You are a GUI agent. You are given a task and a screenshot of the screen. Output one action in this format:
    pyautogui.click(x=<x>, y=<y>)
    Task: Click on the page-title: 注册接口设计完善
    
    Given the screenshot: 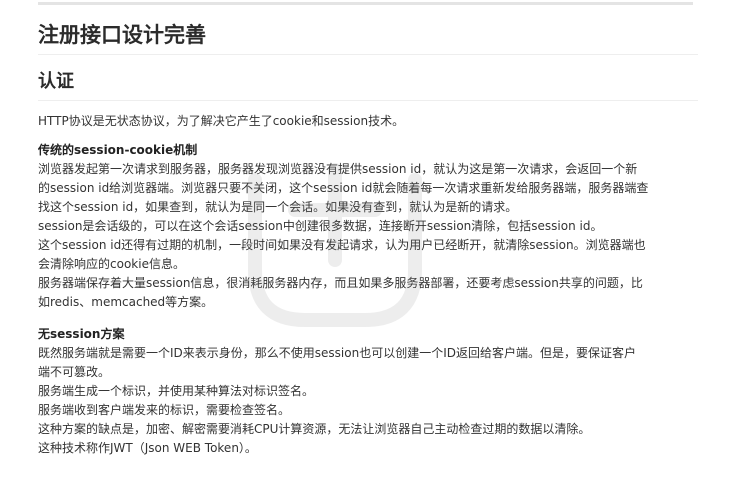 What is the action you would take?
    pyautogui.click(x=368, y=37)
    